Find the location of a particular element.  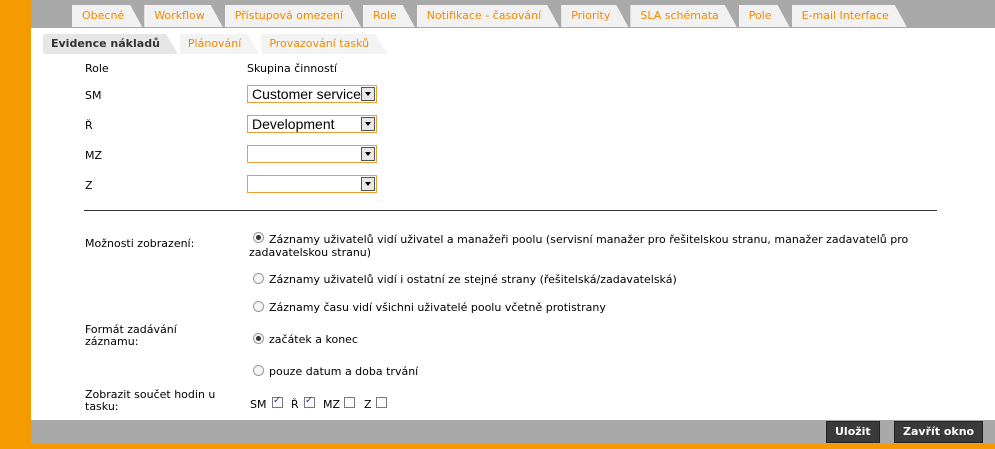

hours-sum-label-r: Ř is located at coordinates (295, 404).